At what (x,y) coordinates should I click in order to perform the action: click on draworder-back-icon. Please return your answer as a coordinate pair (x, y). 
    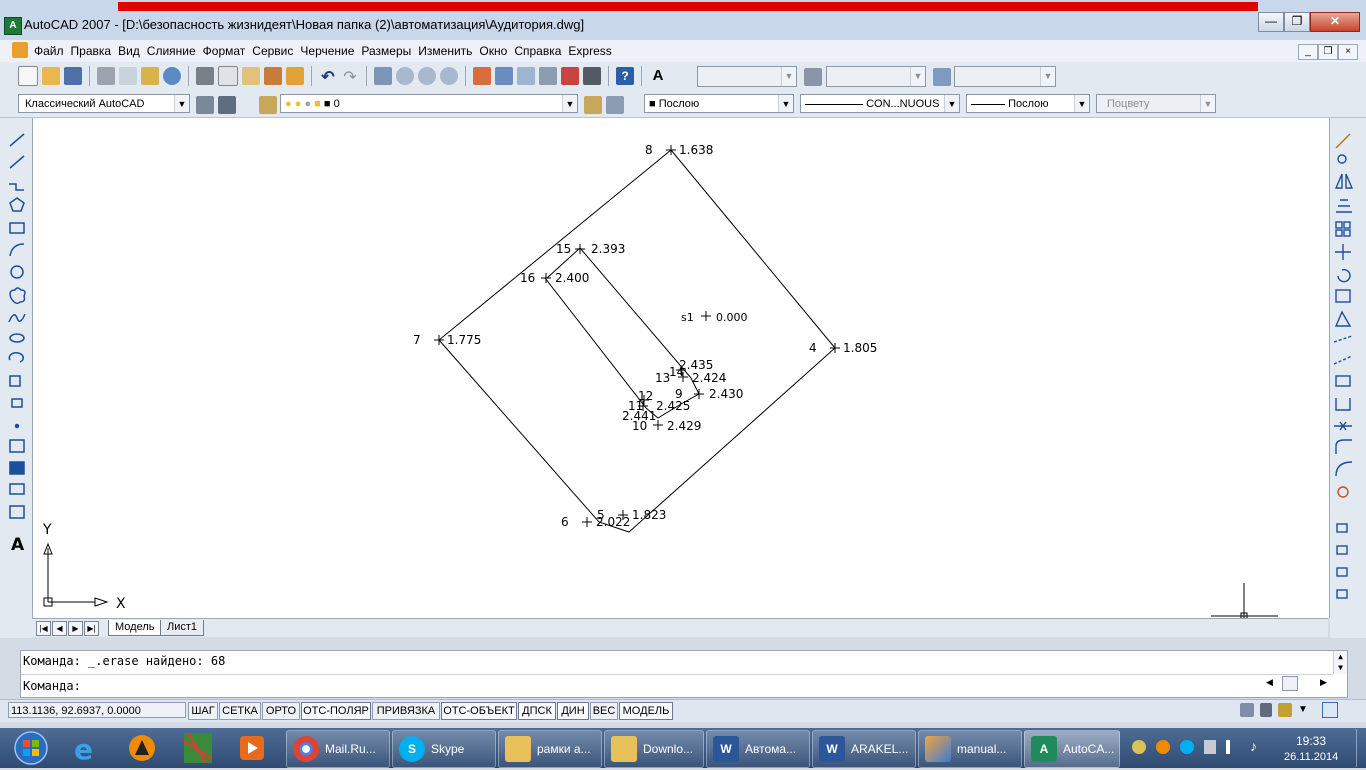
    Looking at the image, I should click on (1342, 550).